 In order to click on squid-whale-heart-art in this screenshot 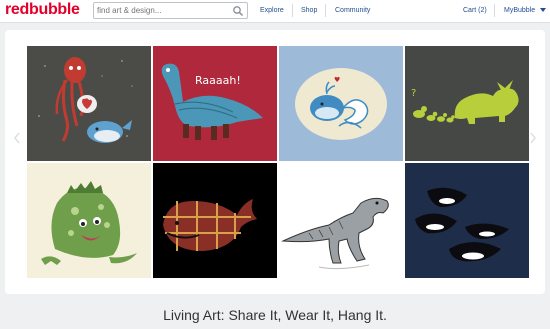, I will do `click(89, 103)`.